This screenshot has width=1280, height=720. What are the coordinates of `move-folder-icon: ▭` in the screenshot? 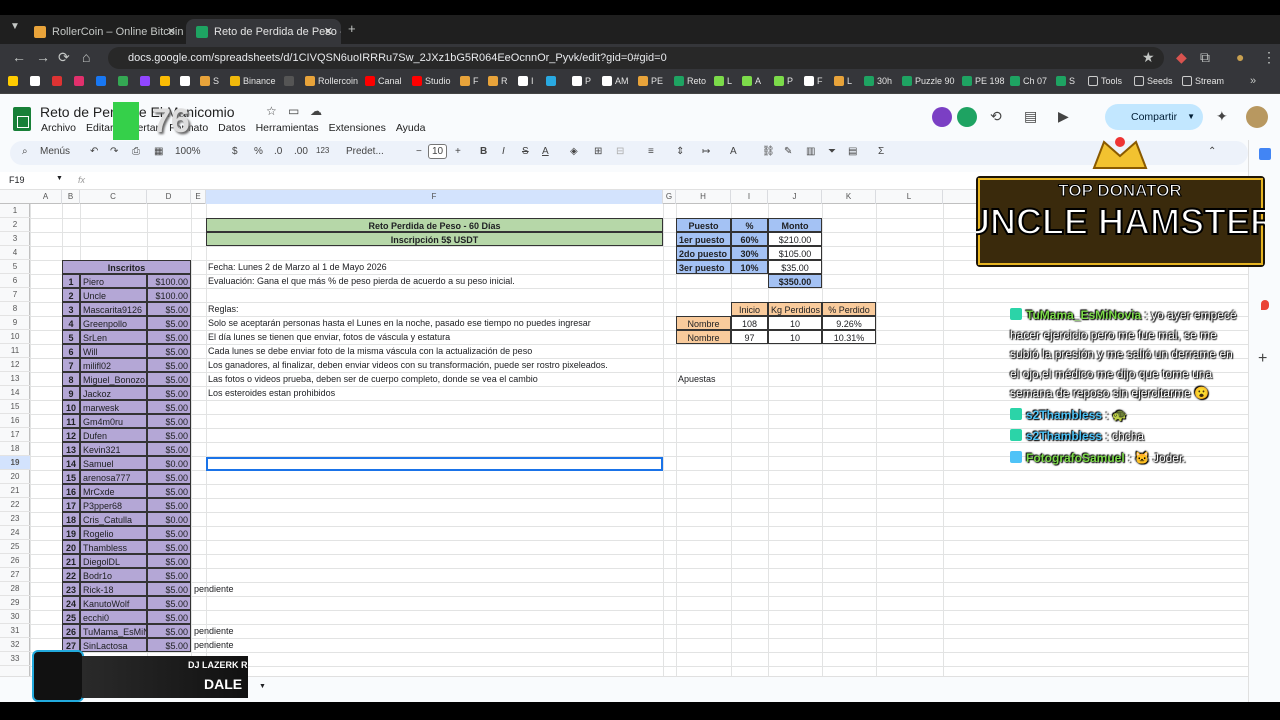 It's located at (298, 114).